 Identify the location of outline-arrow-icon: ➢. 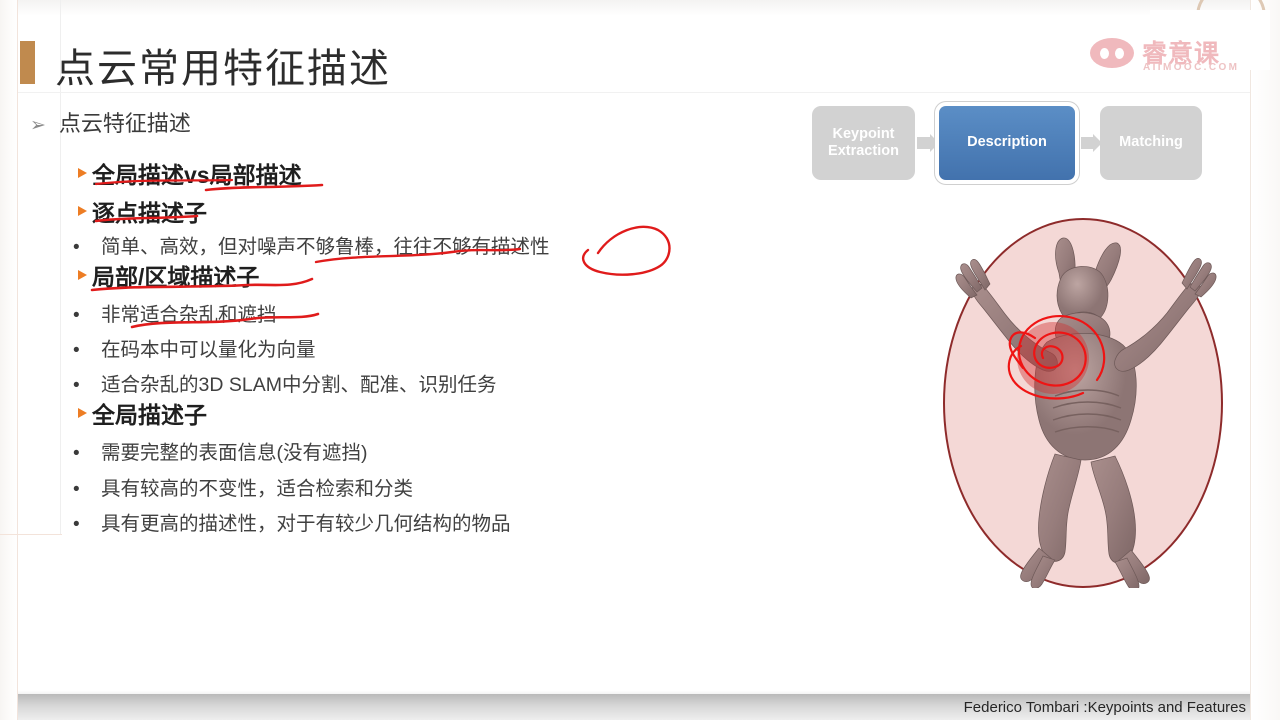
(38, 125).